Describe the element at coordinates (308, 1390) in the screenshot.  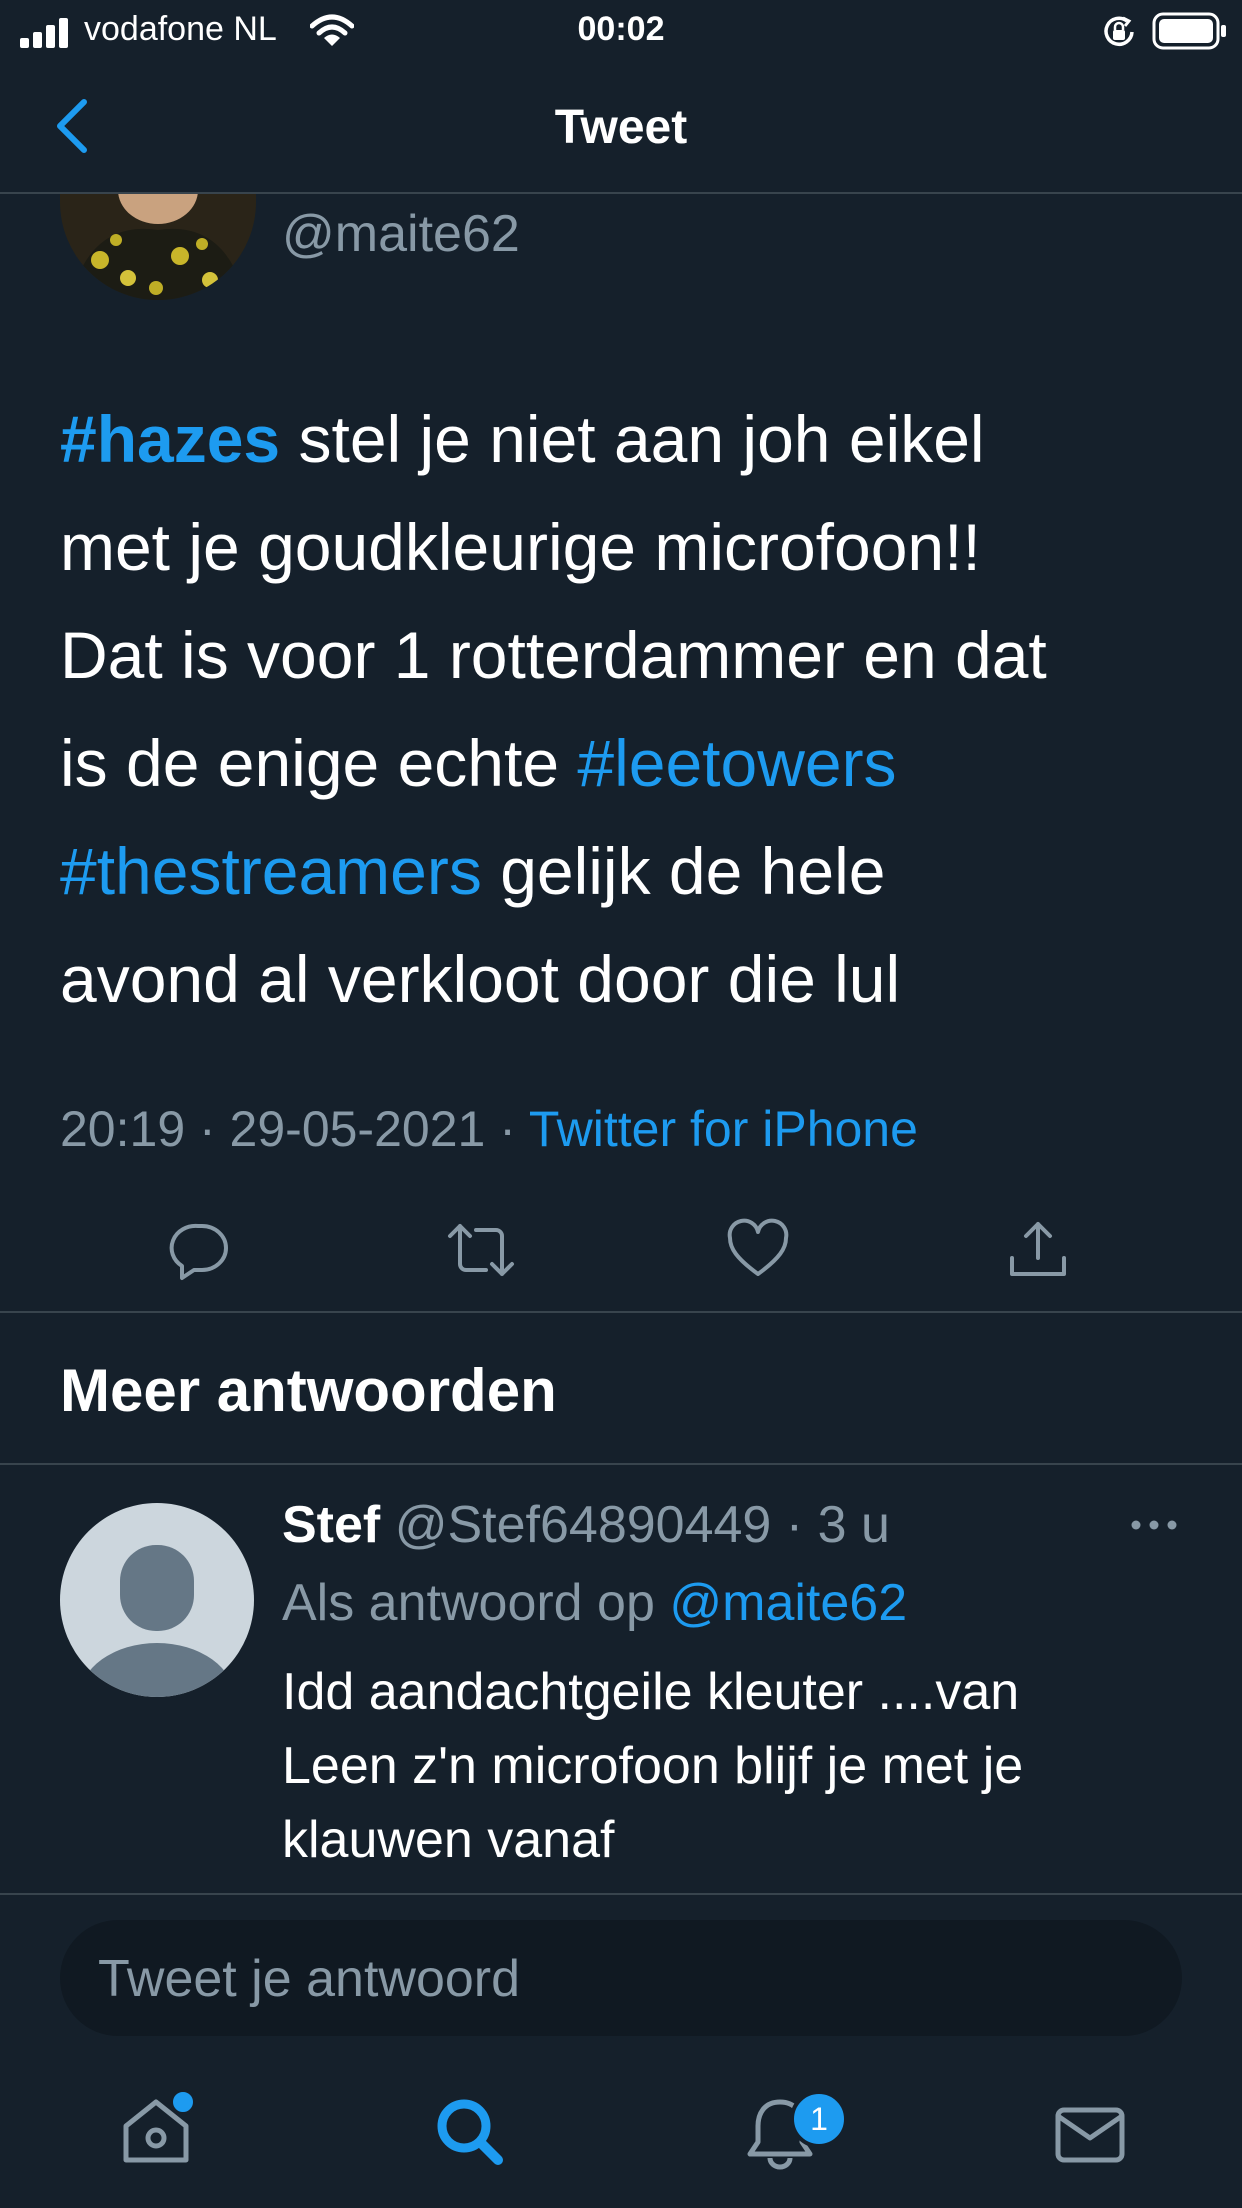
I see `more-replies-heading: Meer antwoorden` at that location.